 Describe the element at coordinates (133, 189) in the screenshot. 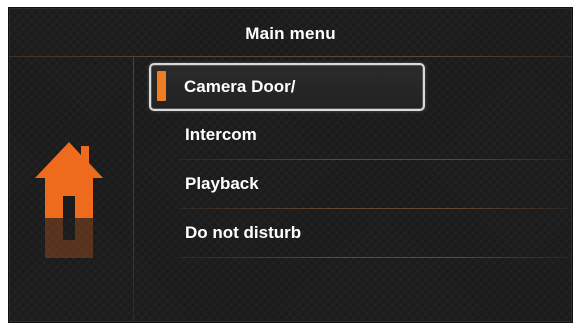

I see `sidebar-divider` at that location.